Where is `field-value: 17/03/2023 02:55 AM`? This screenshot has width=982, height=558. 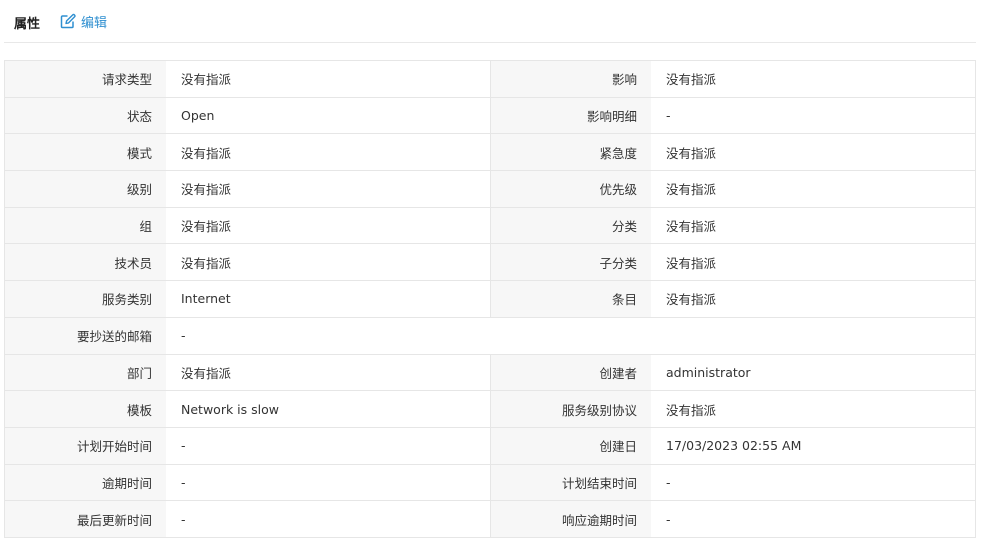
field-value: 17/03/2023 02:55 AM is located at coordinates (813, 445).